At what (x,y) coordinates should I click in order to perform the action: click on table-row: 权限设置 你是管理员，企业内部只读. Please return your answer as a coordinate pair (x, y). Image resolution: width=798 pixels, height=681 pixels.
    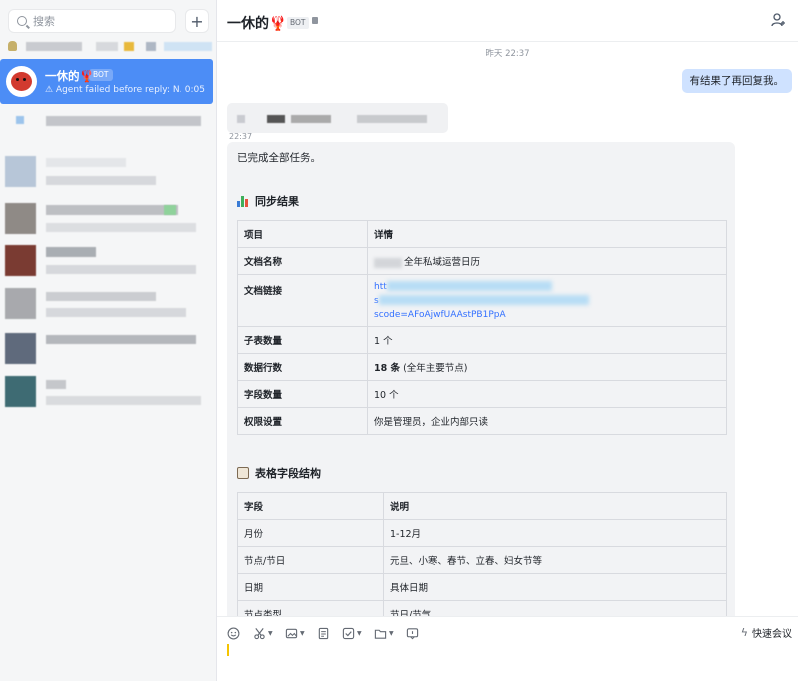
    Looking at the image, I should click on (482, 421).